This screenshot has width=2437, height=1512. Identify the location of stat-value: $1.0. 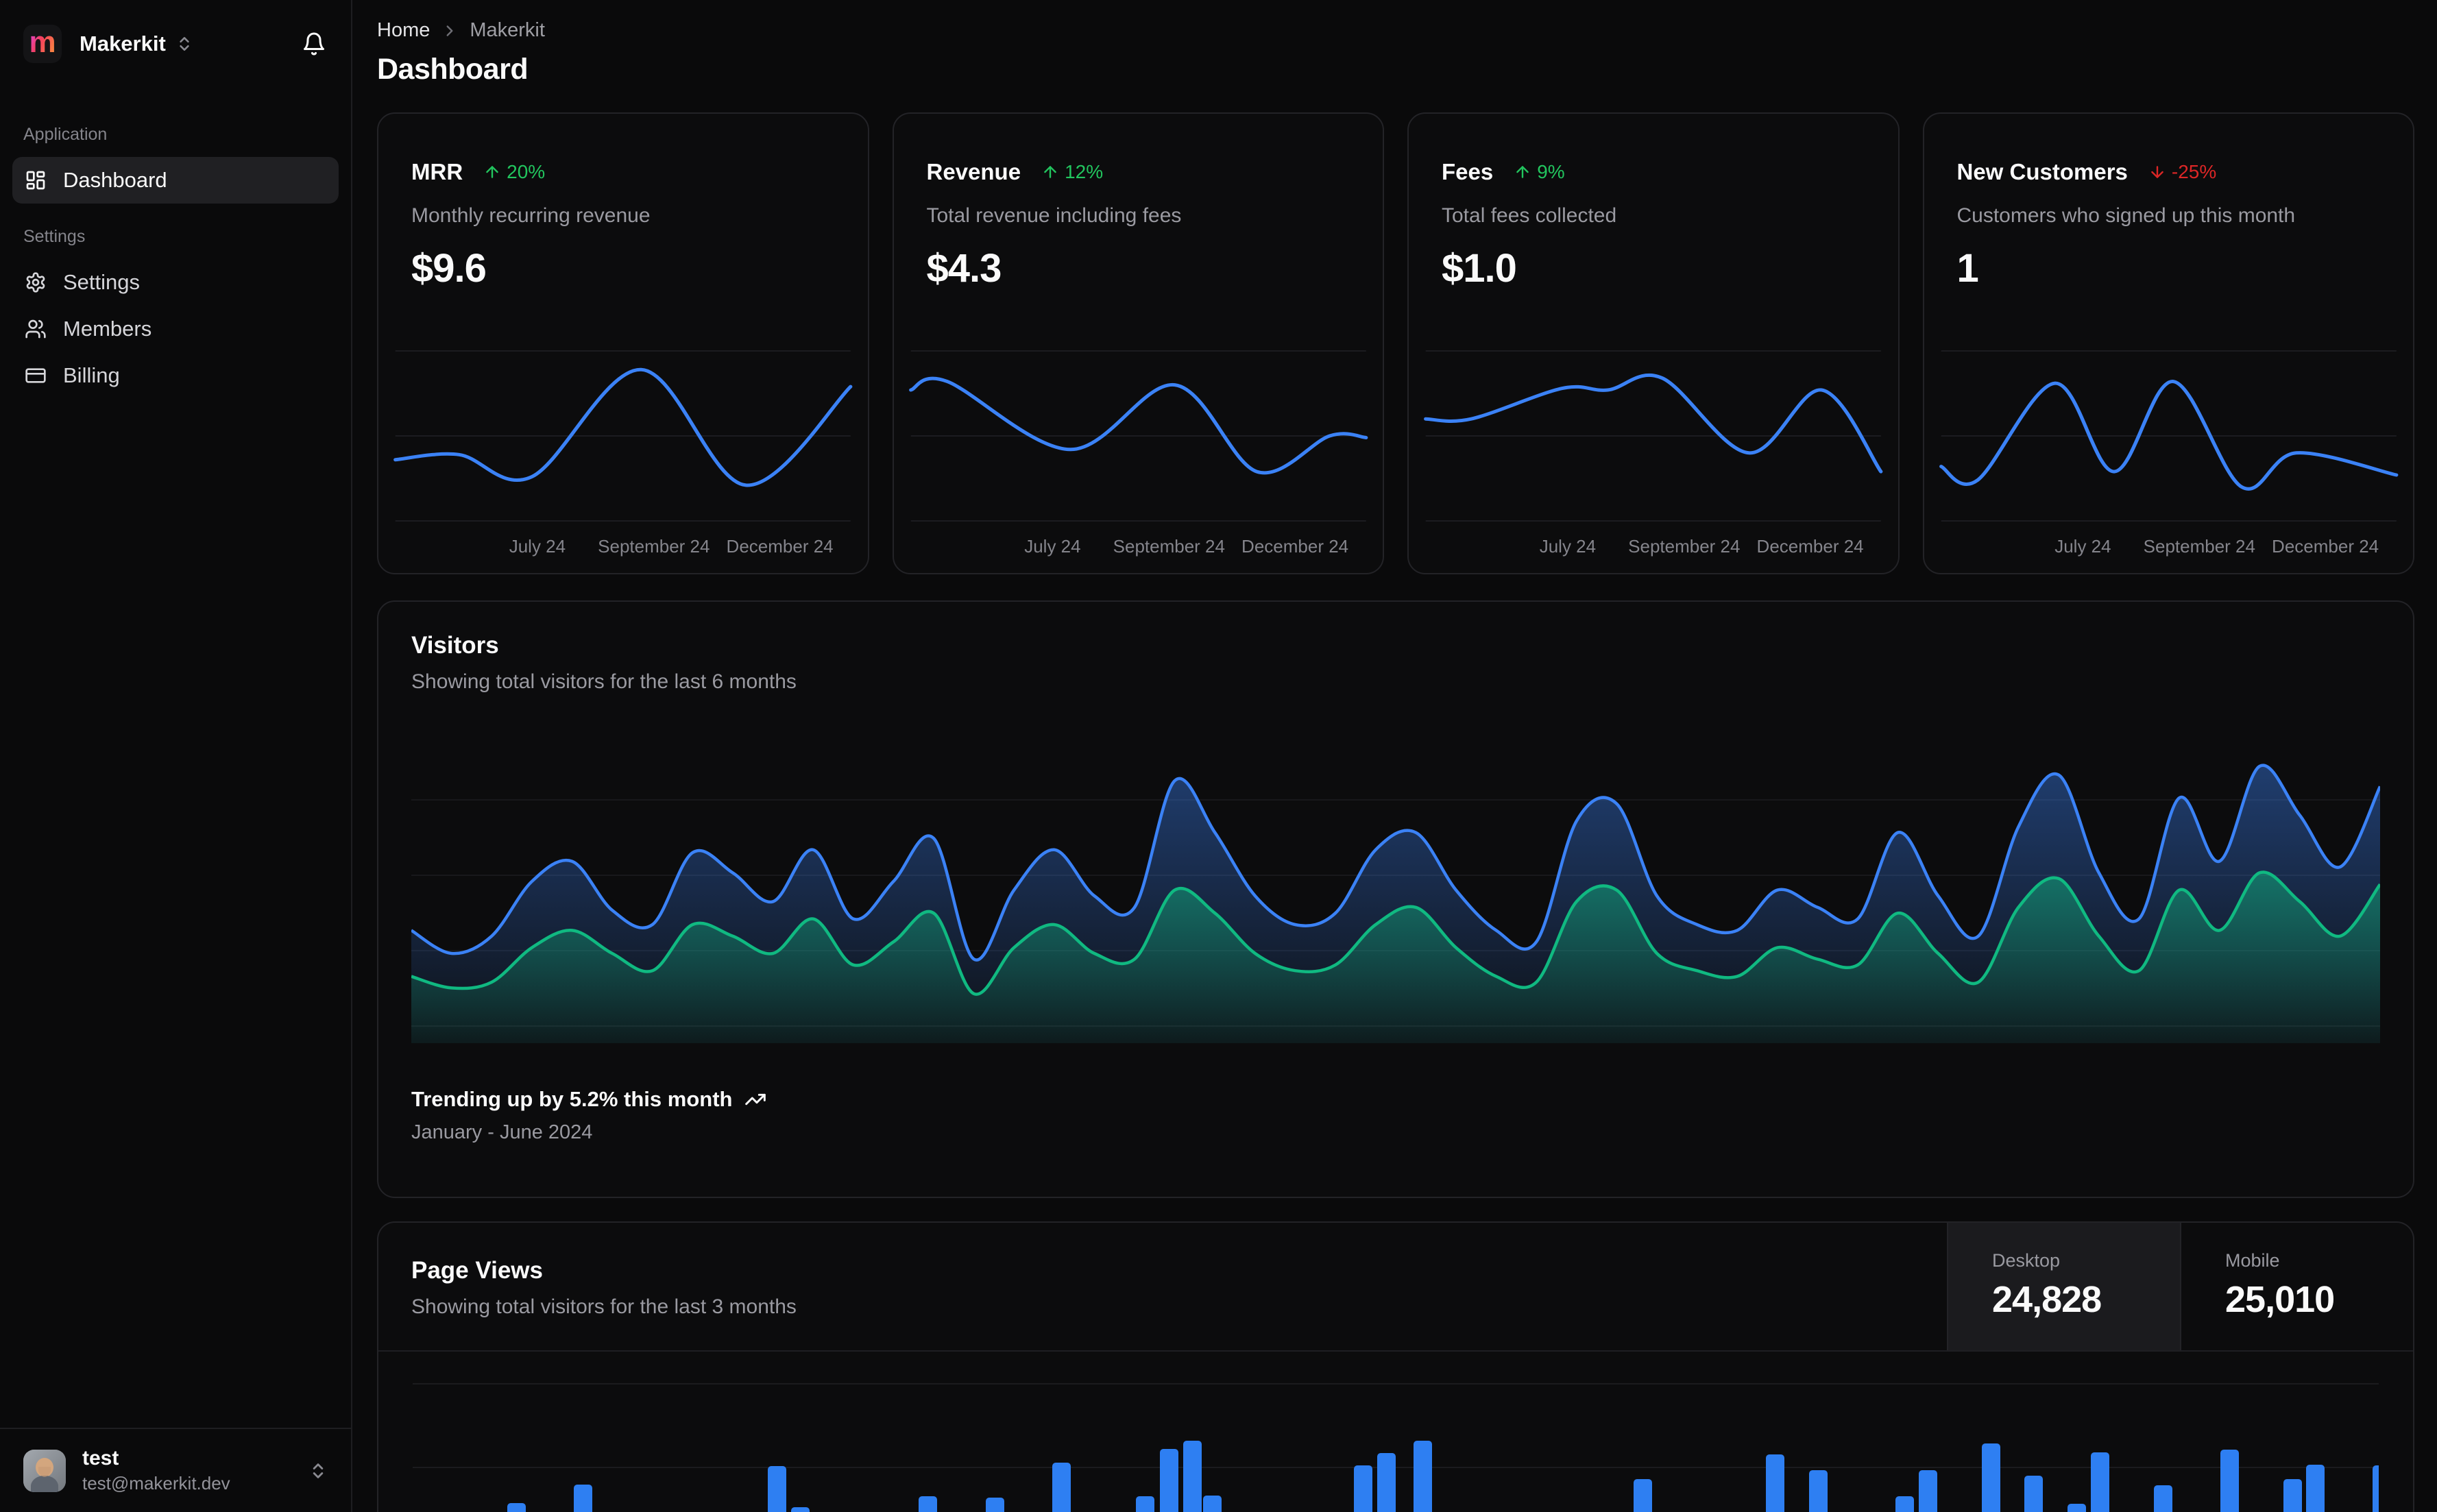
(1480, 269).